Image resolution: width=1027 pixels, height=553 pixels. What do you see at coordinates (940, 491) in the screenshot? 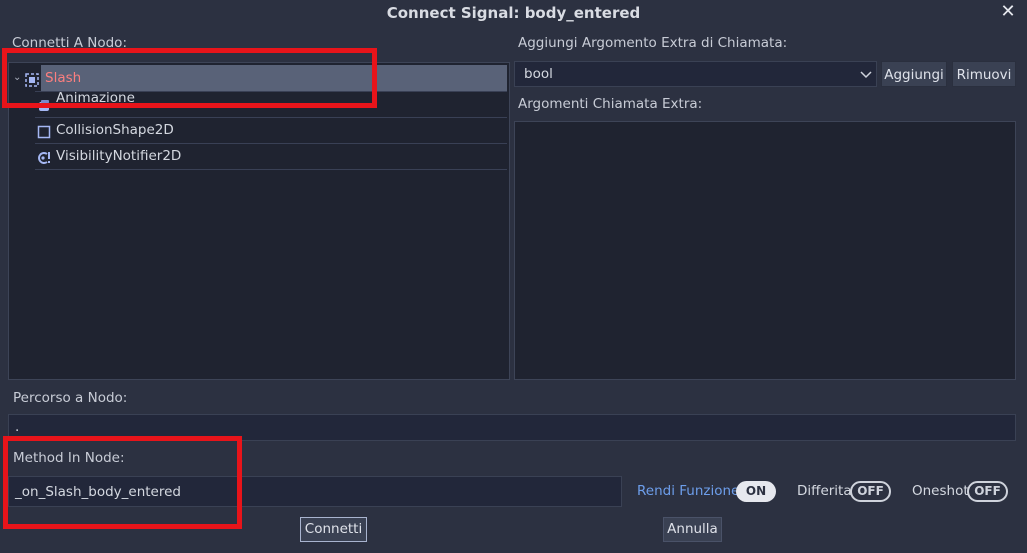
I see `oneshot-label: Oneshot` at bounding box center [940, 491].